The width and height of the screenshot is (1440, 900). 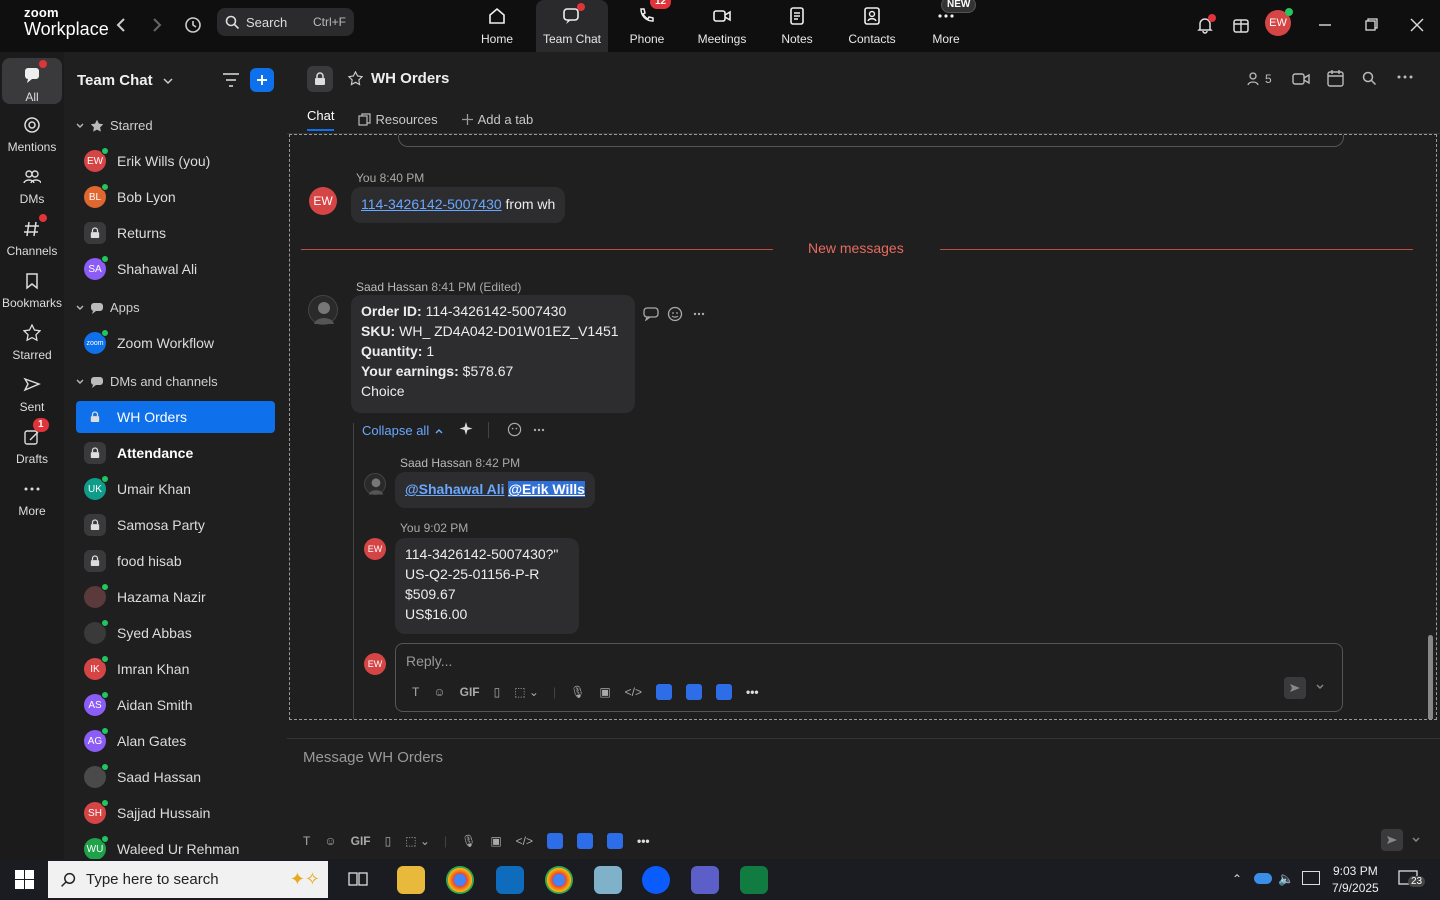 What do you see at coordinates (1417, 25) in the screenshot?
I see `close-button` at bounding box center [1417, 25].